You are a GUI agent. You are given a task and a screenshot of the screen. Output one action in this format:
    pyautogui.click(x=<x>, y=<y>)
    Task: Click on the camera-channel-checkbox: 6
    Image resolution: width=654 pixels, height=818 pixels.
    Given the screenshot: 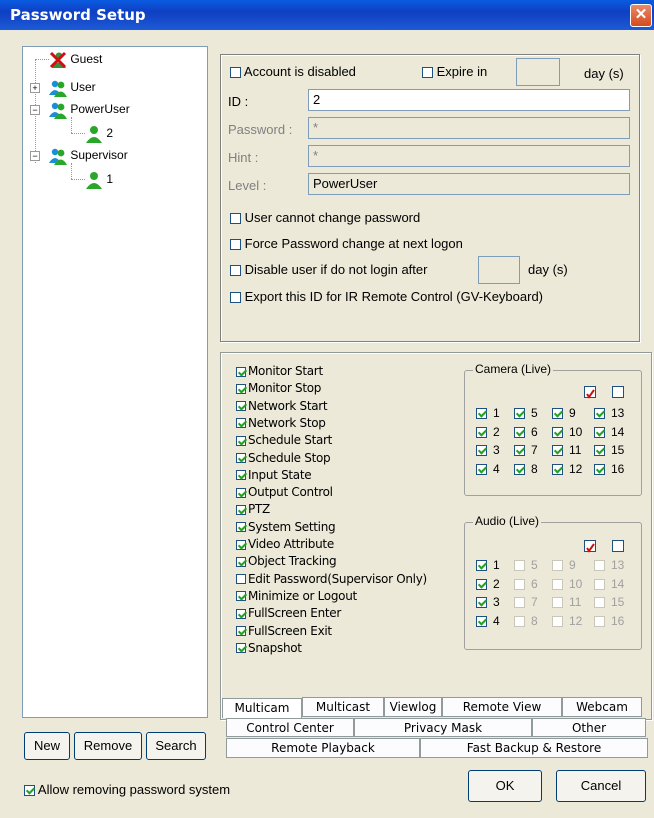 What is the action you would take?
    pyautogui.click(x=526, y=432)
    